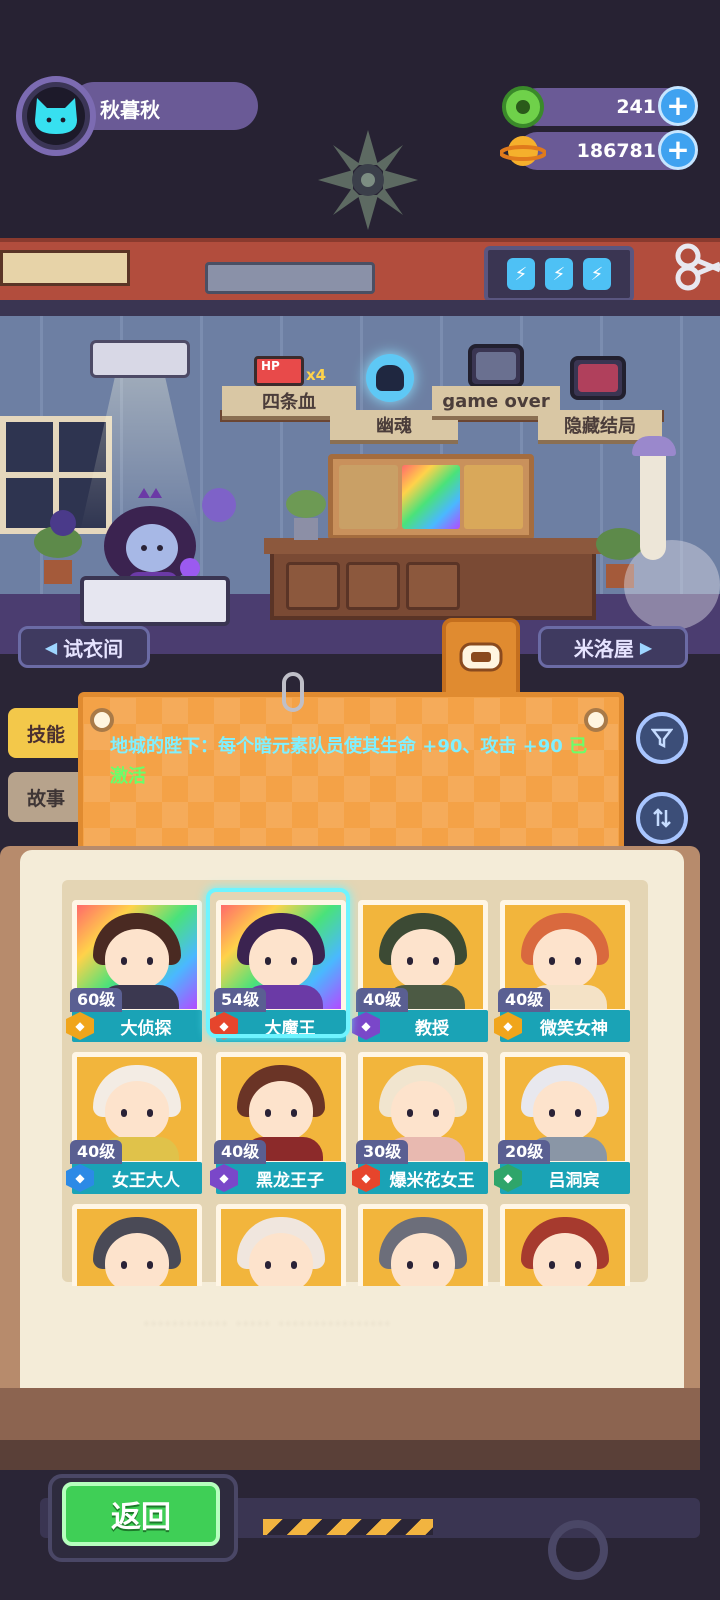  Describe the element at coordinates (616, 151) in the screenshot. I see `coin-count: 186781` at that location.